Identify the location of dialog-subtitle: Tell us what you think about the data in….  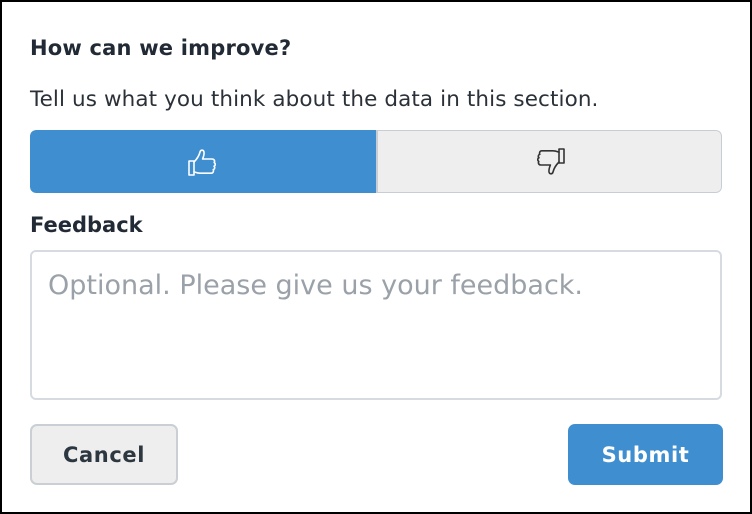
(314, 99).